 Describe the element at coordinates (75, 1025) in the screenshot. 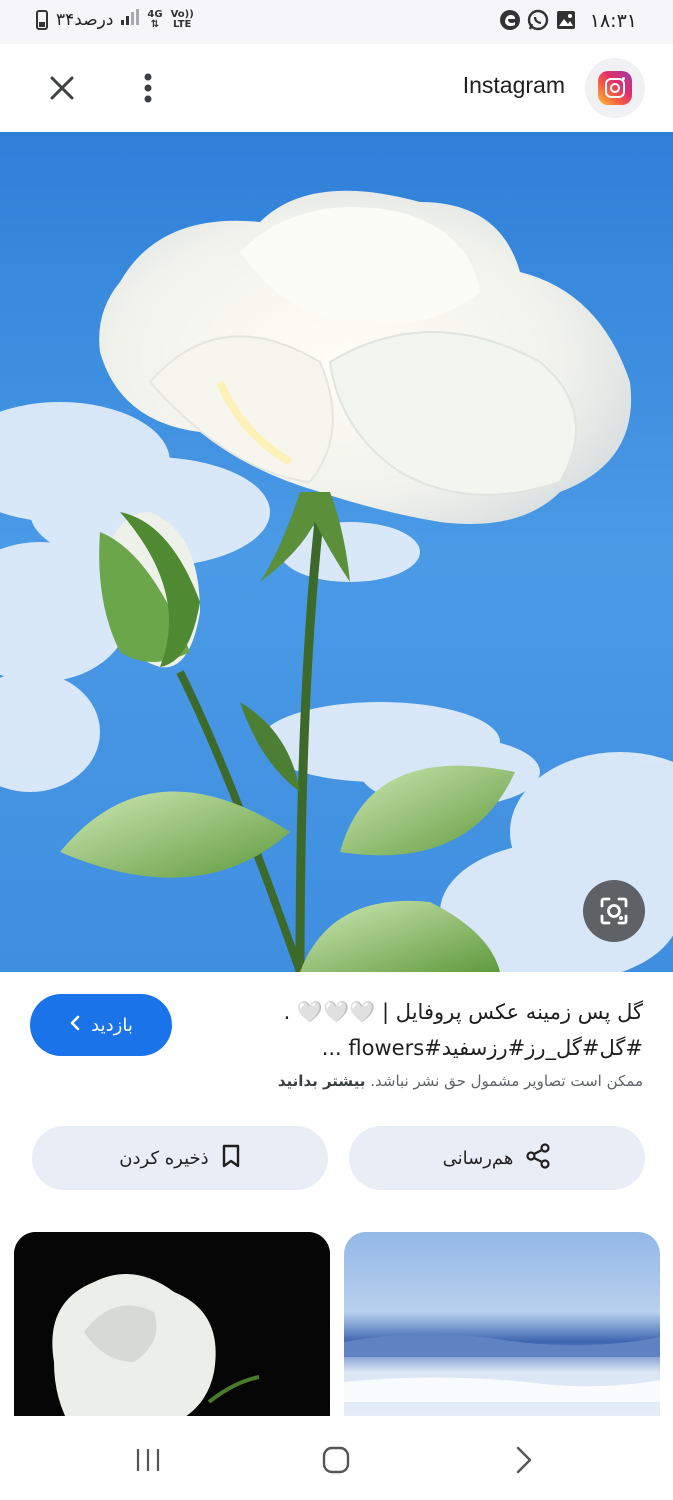

I see `chevron-left-icon` at that location.